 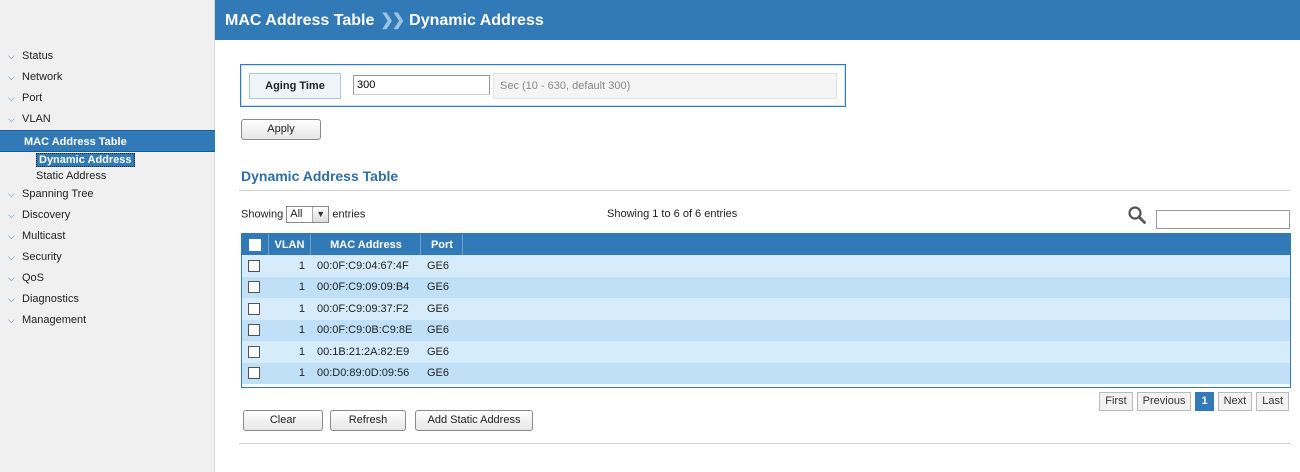 What do you see at coordinates (58, 194) in the screenshot?
I see `sidebar-item-label: Spanning Tree` at bounding box center [58, 194].